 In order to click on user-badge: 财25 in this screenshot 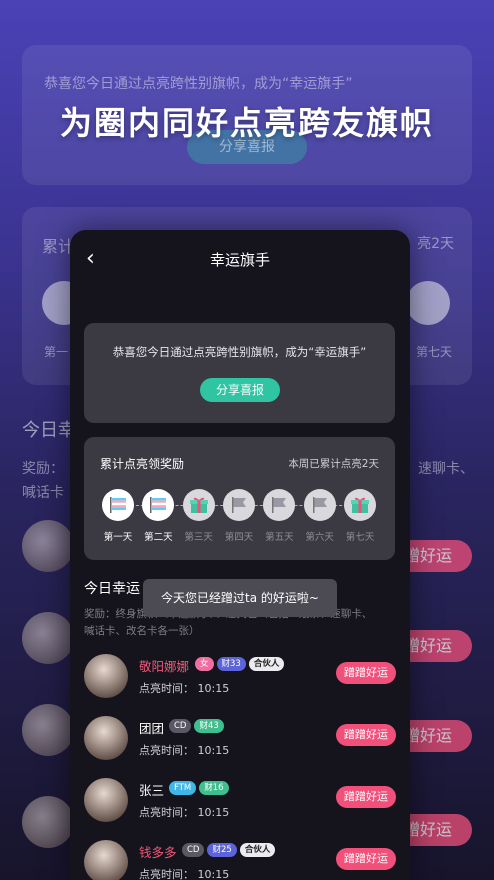, I will do `click(222, 850)`.